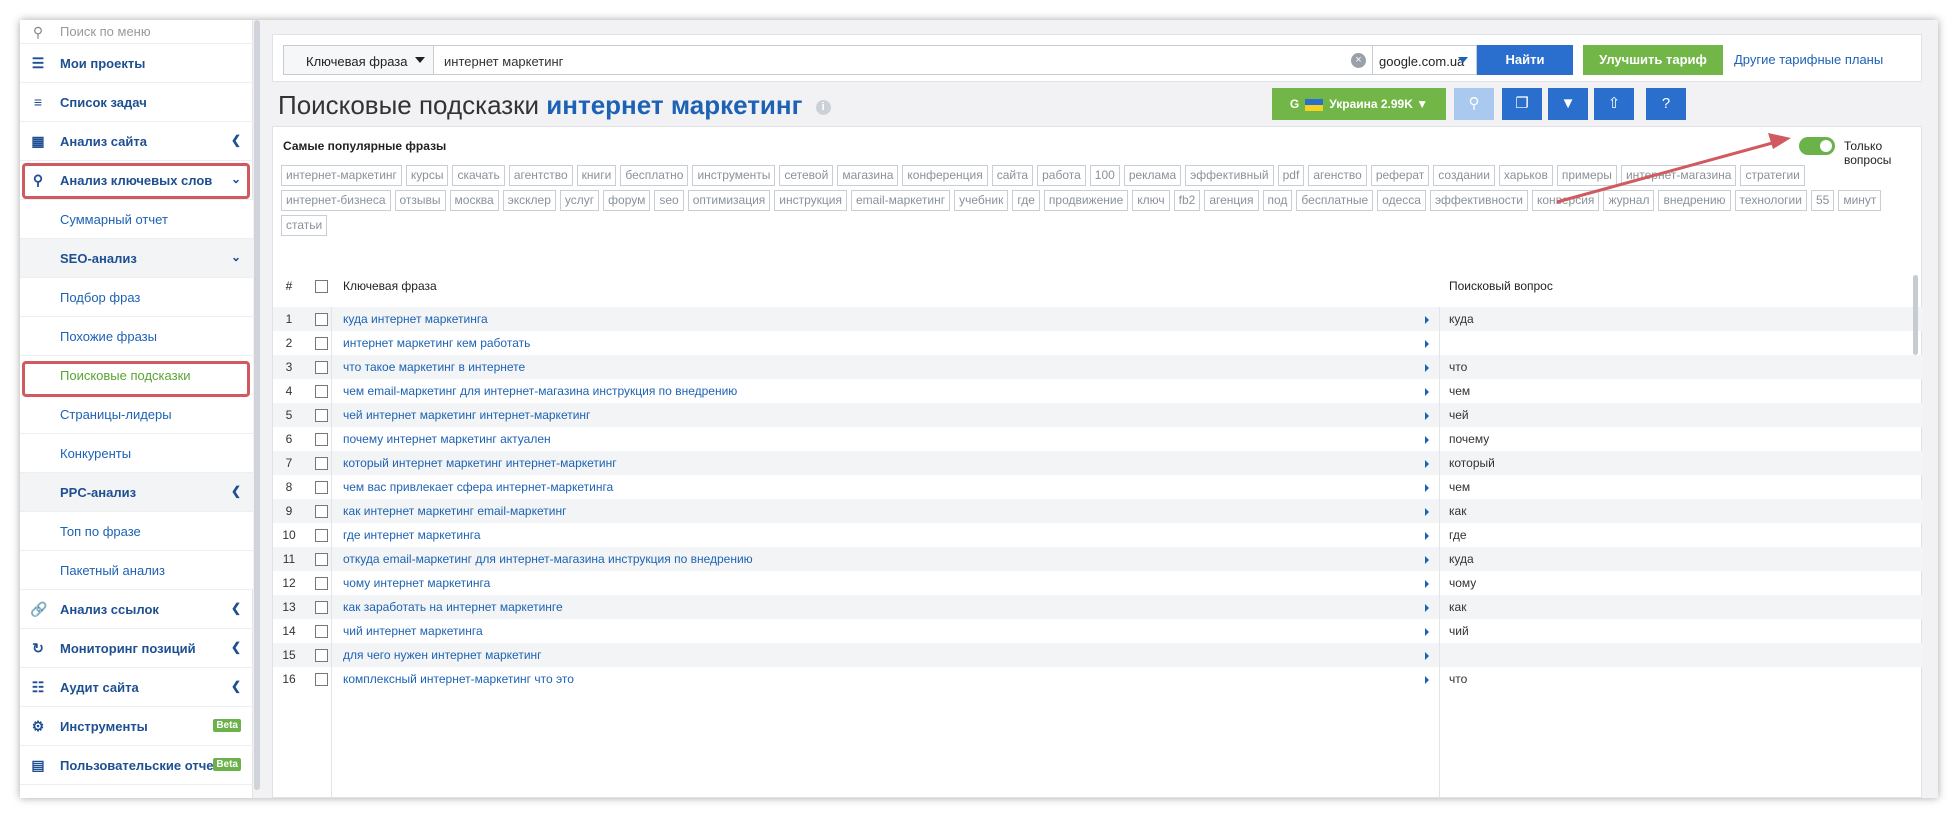 Image resolution: width=1958 pixels, height=818 pixels. What do you see at coordinates (136, 102) in the screenshot?
I see `sidebar-item-tasks: ≡ Список задач` at bounding box center [136, 102].